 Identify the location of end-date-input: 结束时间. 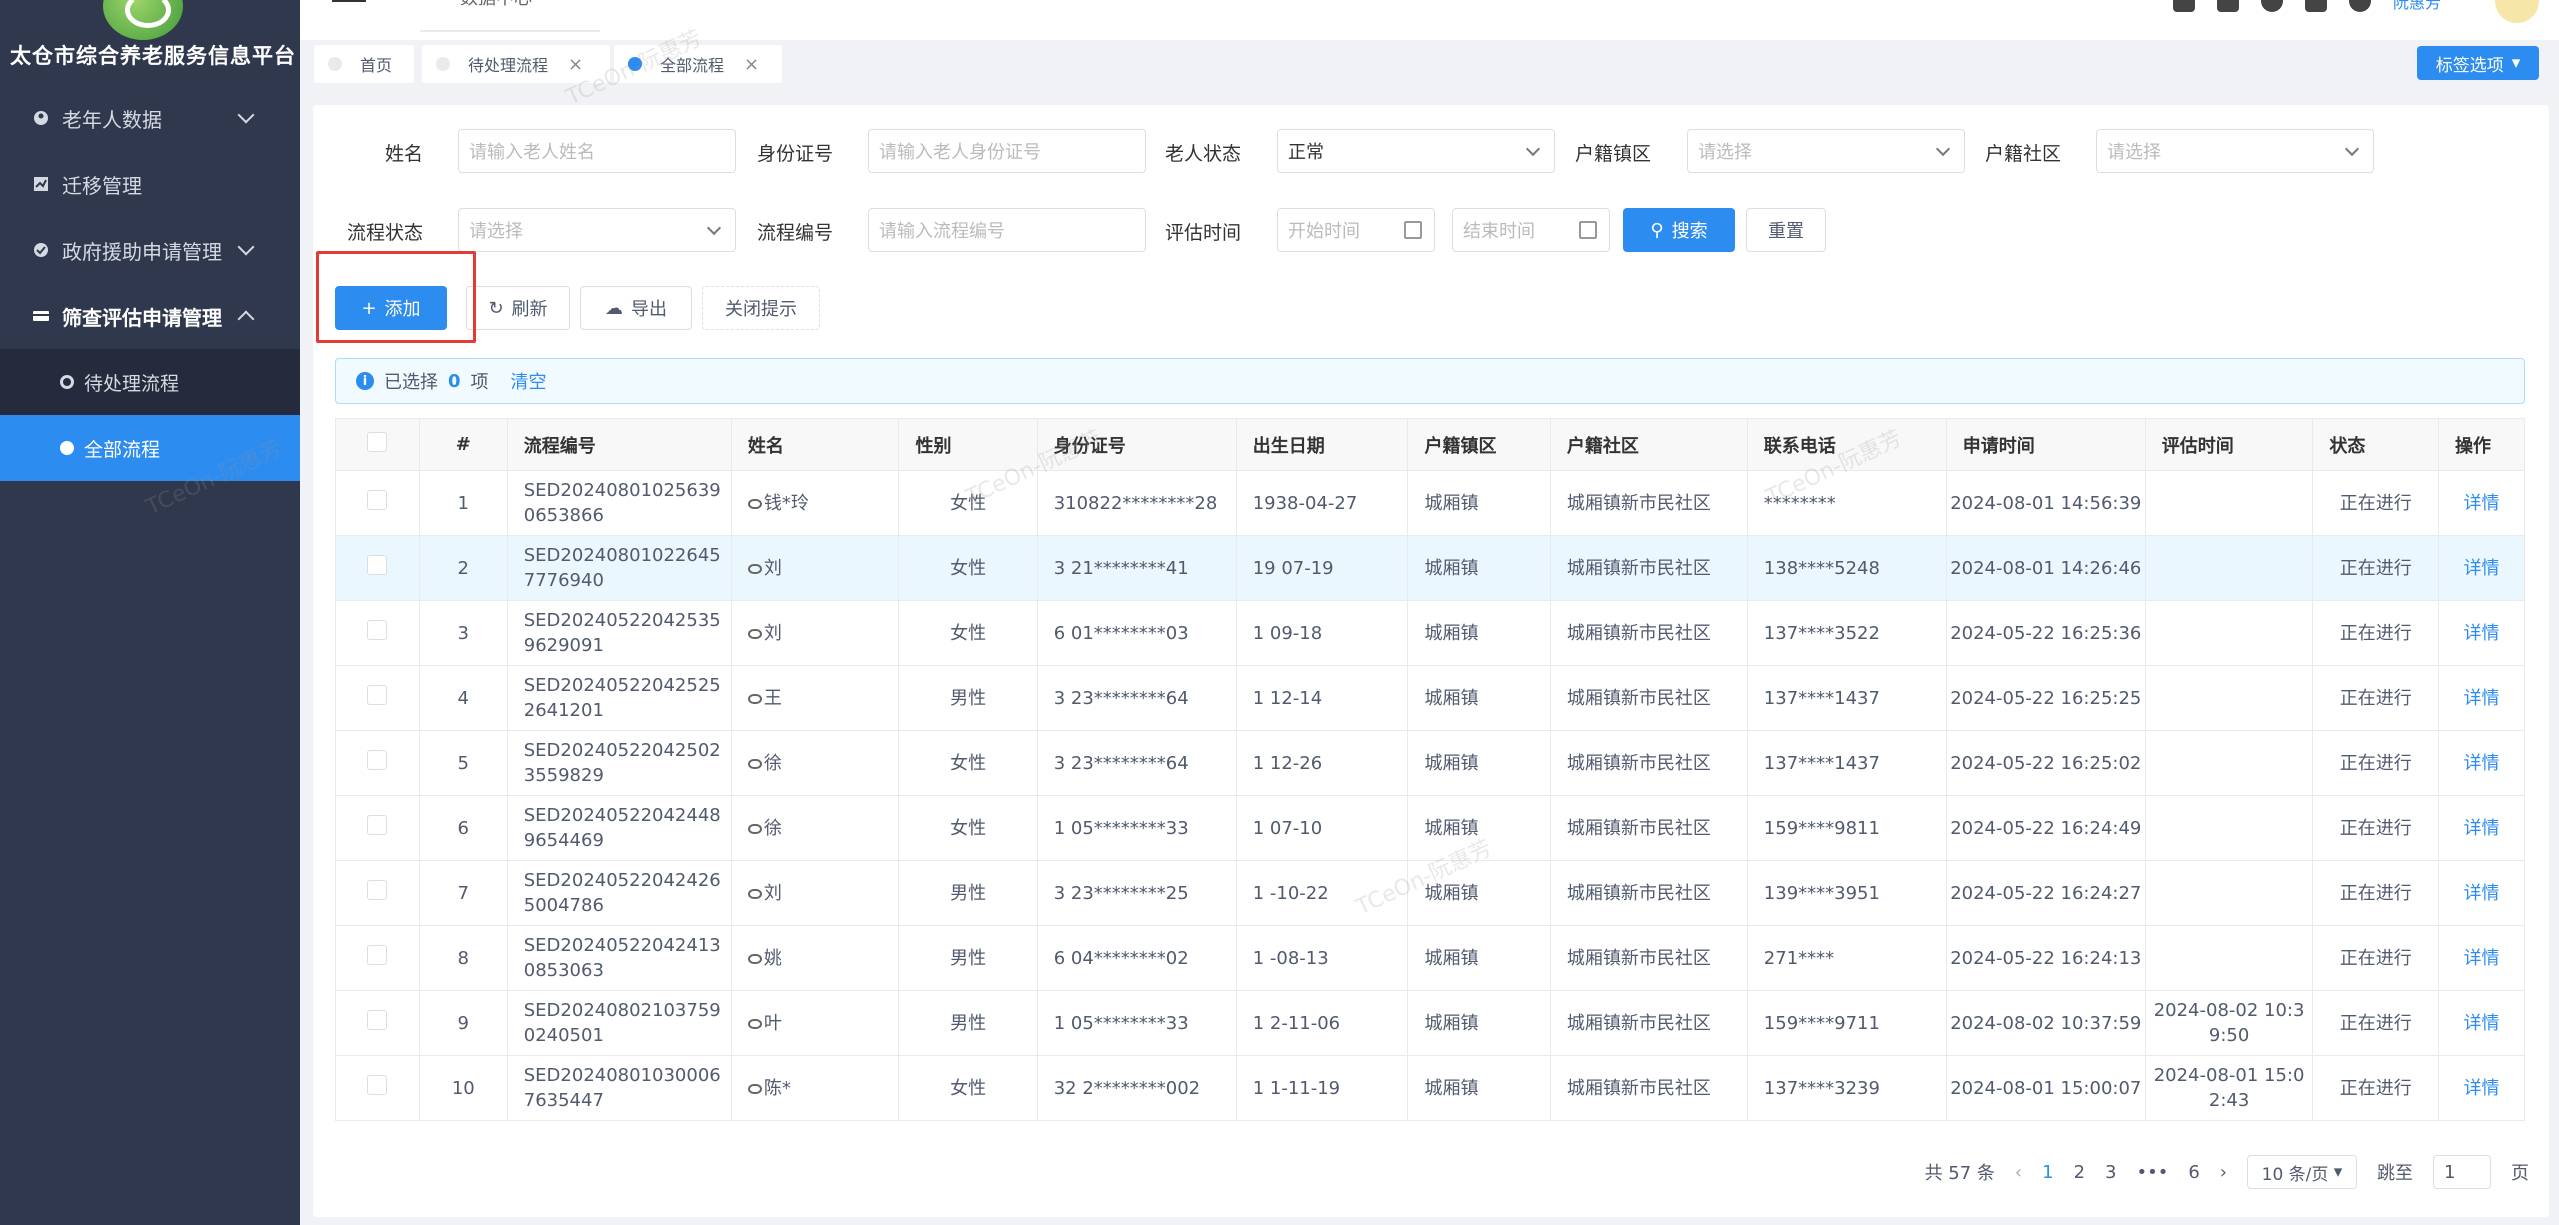
(1531, 230).